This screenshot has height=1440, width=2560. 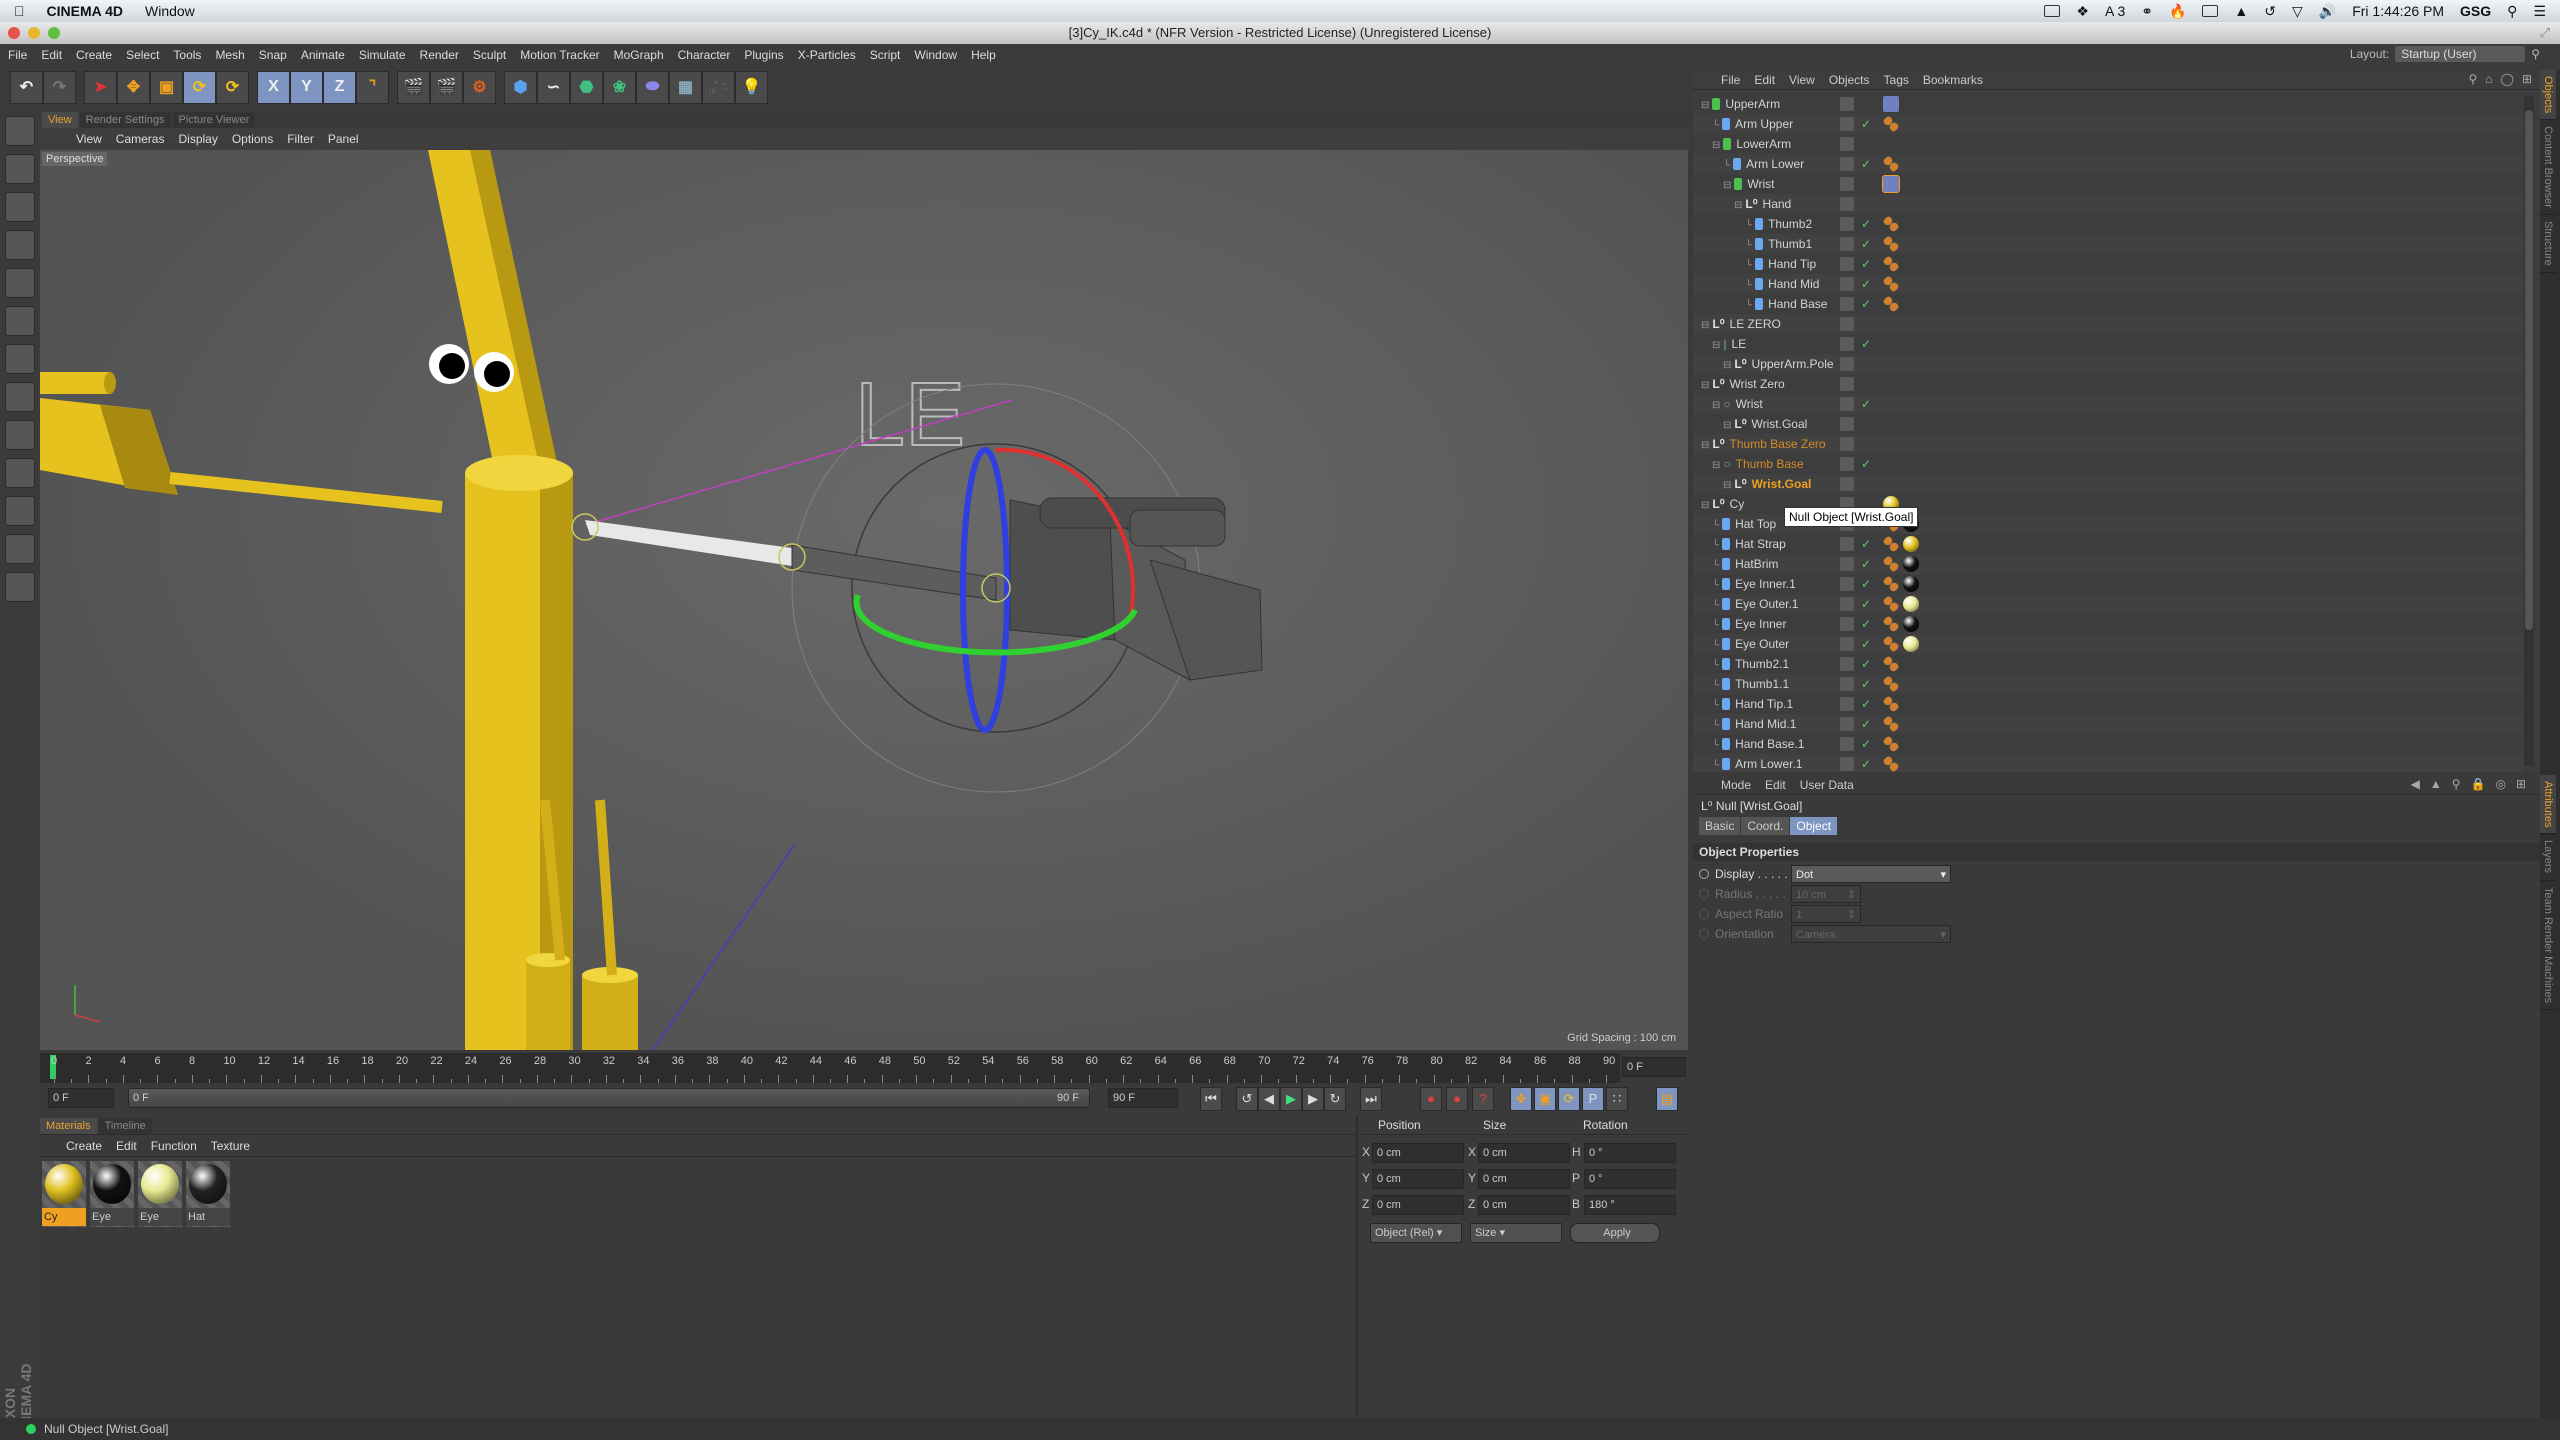 I want to click on creative-cloud-icon: ⚭, so click(x=2147, y=11).